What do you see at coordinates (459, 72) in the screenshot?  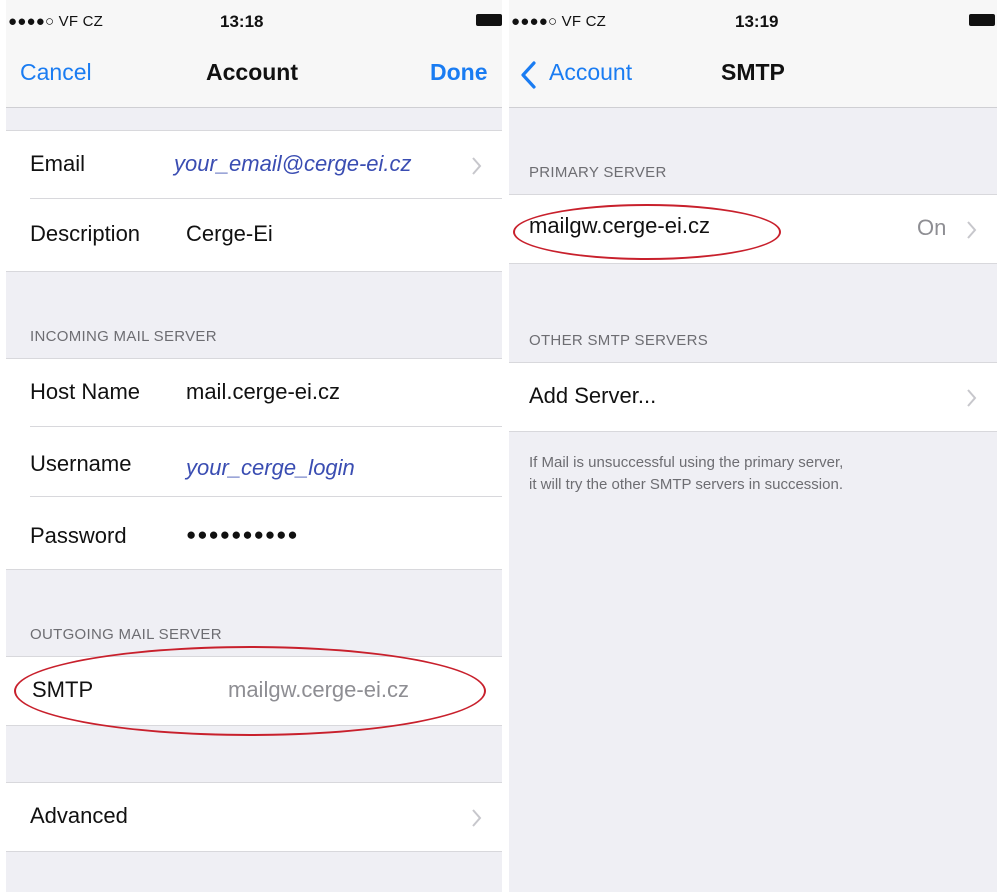 I see `done-button: Done` at bounding box center [459, 72].